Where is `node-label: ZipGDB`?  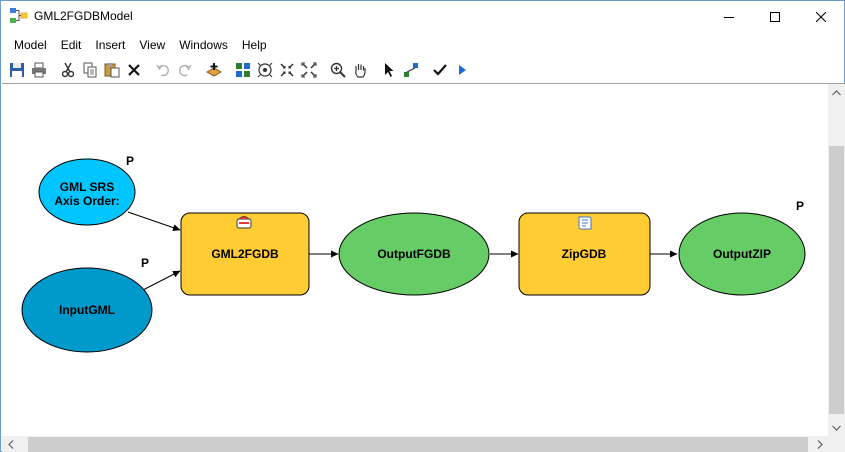 node-label: ZipGDB is located at coordinates (584, 254).